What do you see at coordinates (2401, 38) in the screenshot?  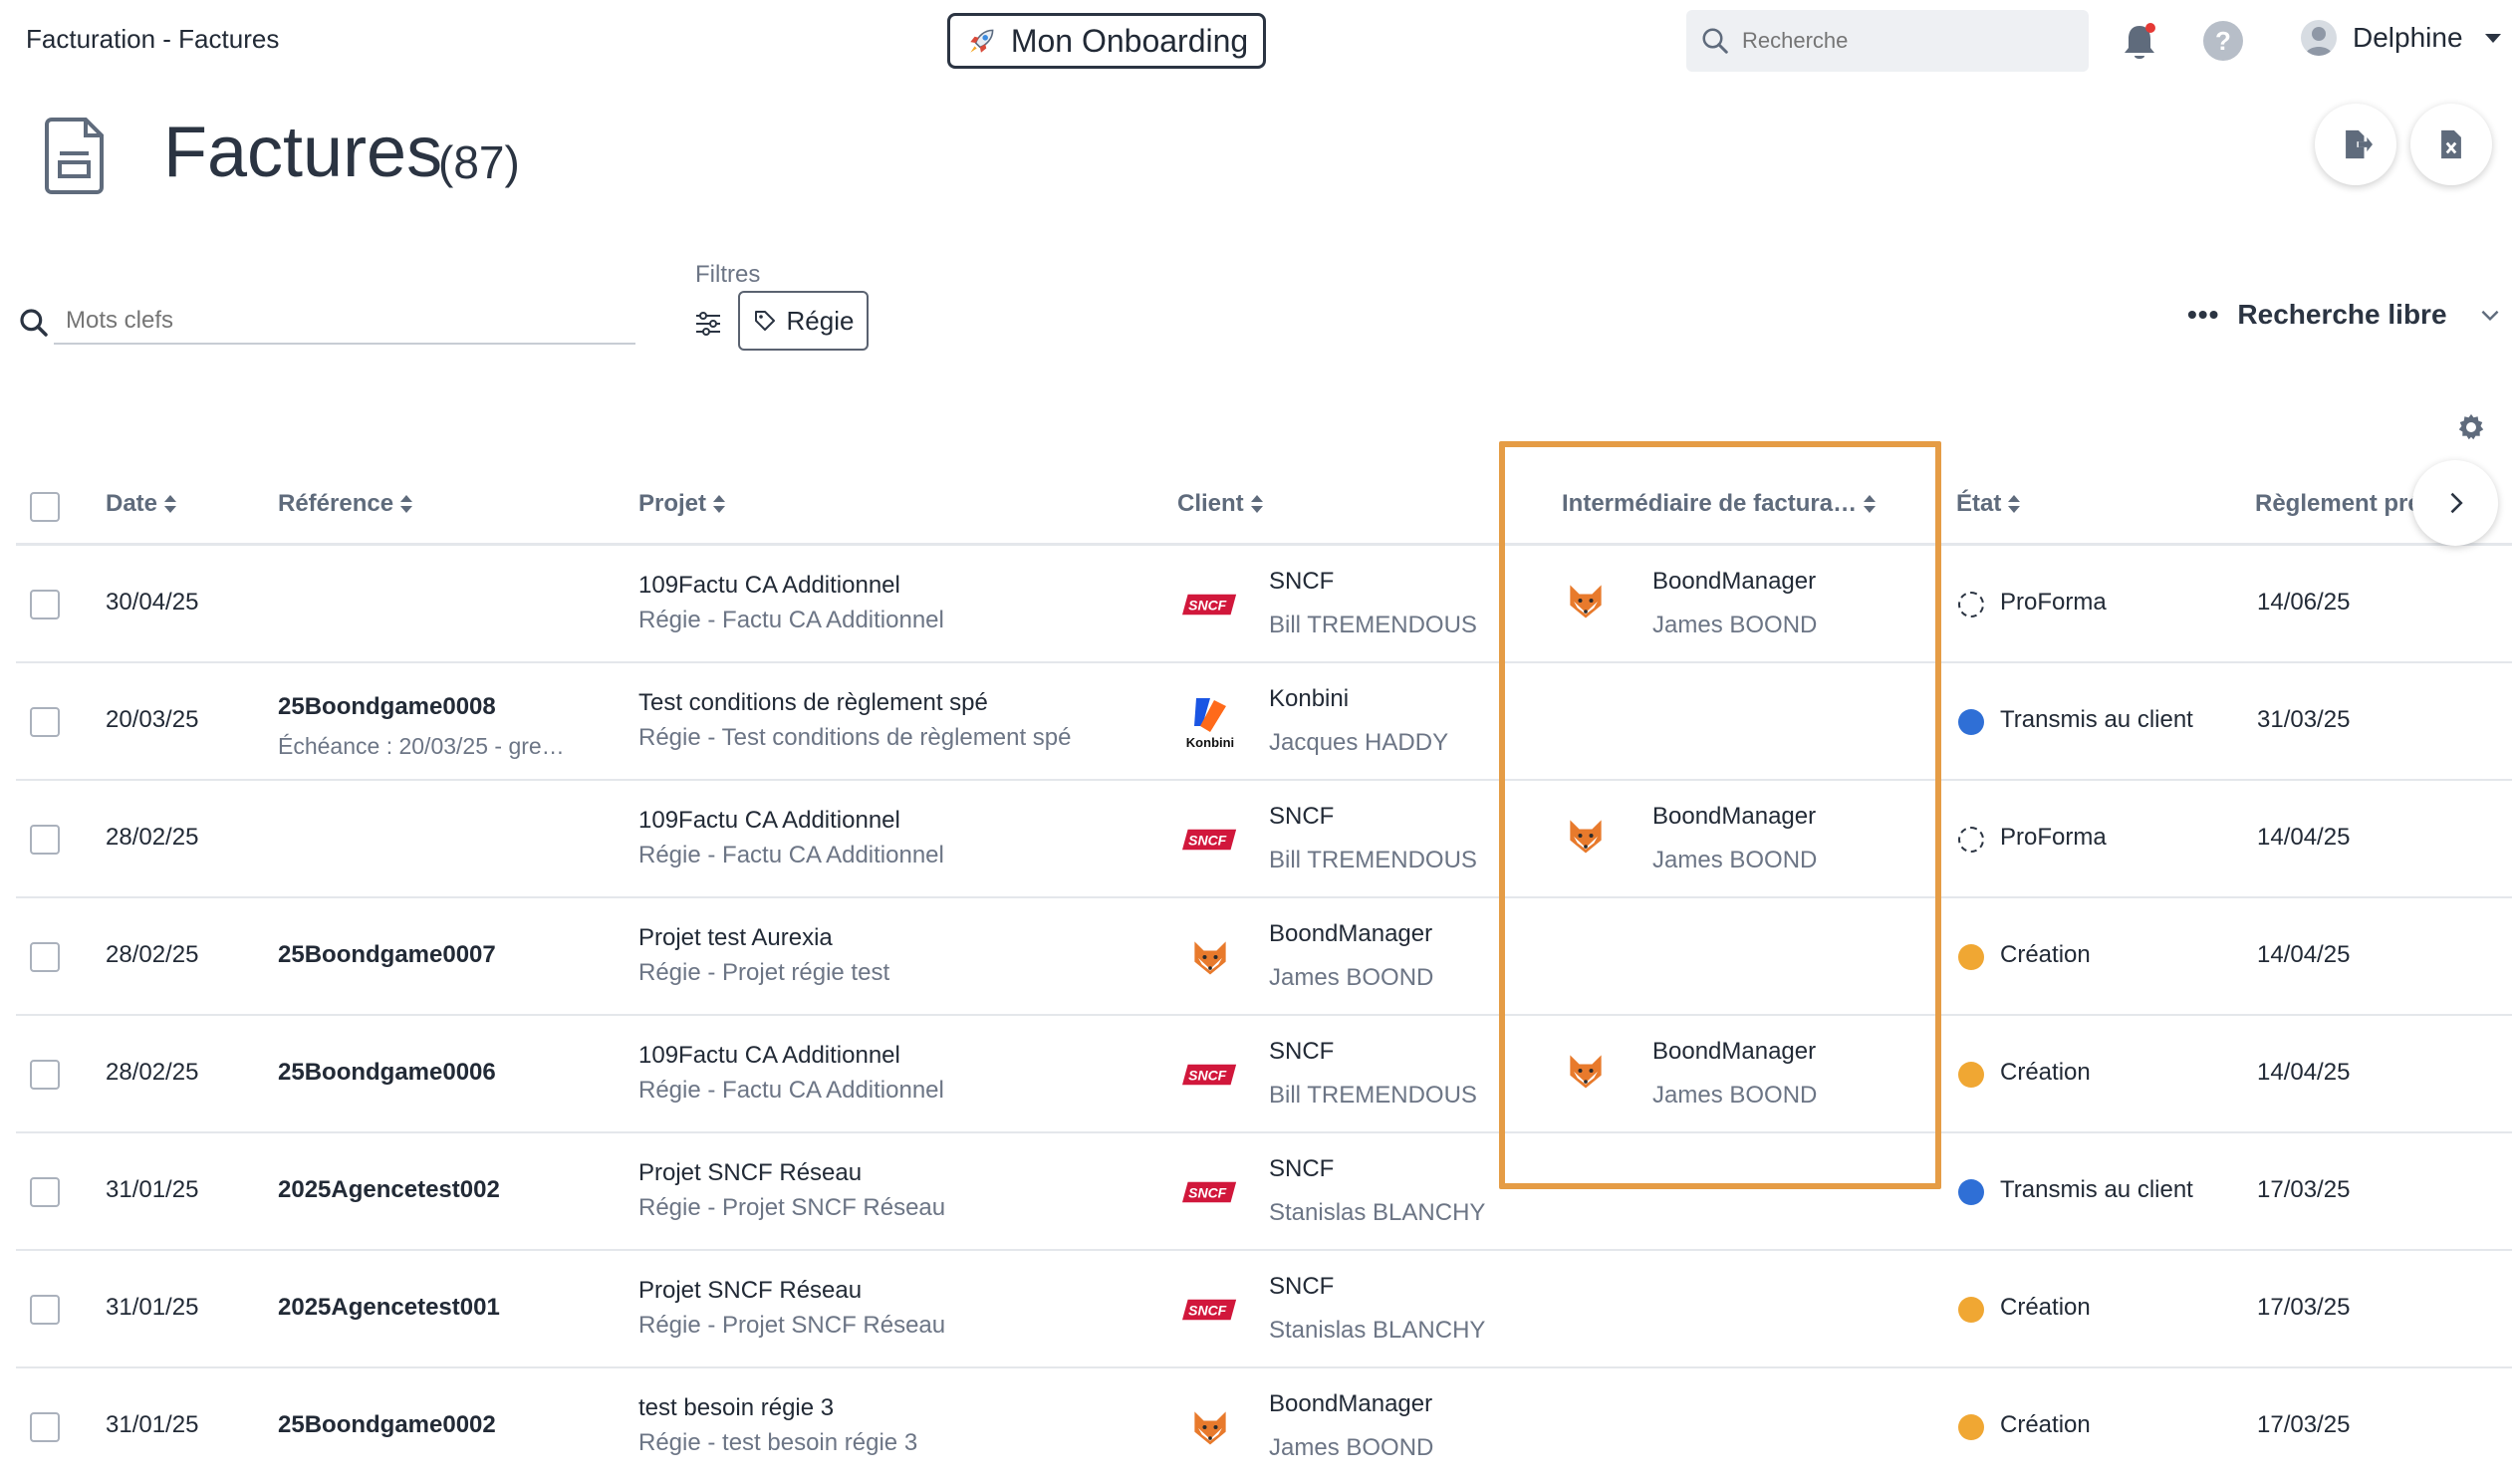 I see `user-menu: Delphine` at bounding box center [2401, 38].